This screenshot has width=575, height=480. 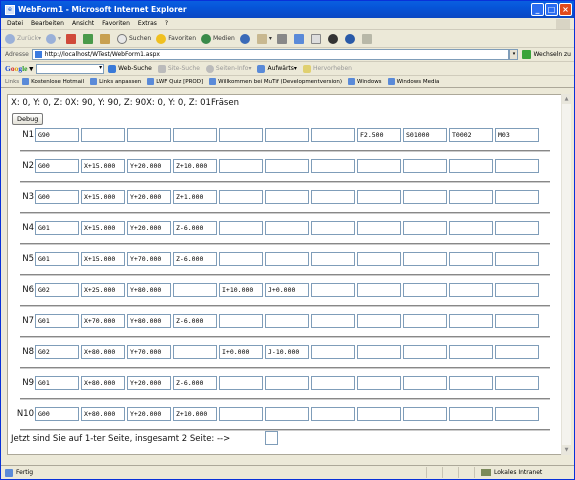 I want to click on highlight-button: Hervorheben, so click(x=327, y=68).